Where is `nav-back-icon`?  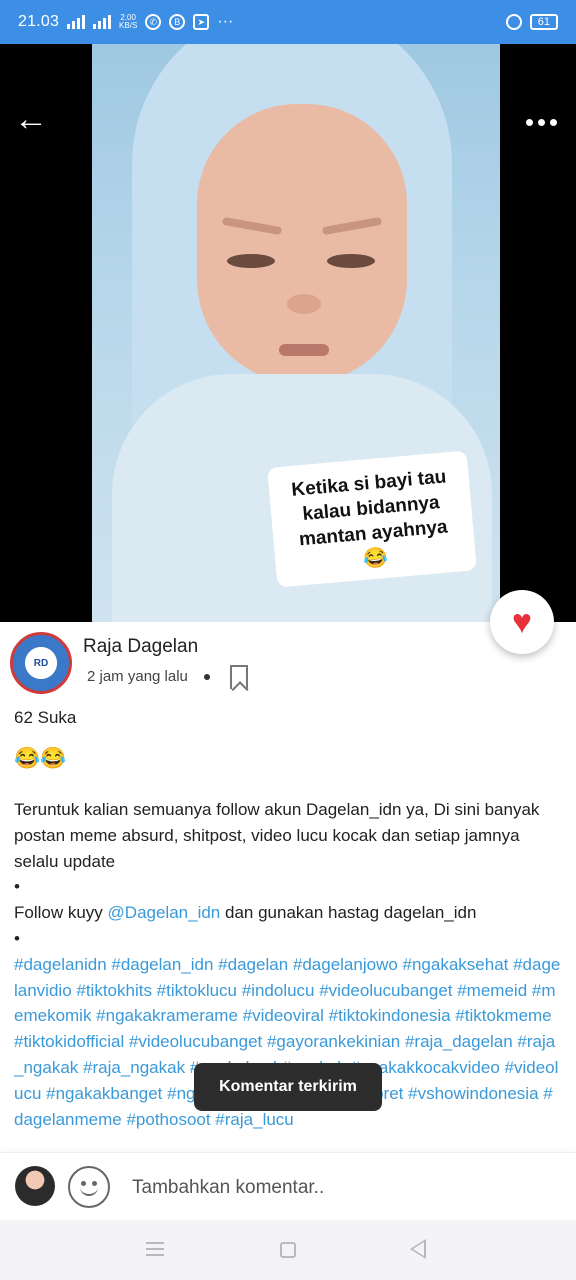
nav-back-icon is located at coordinates (418, 1249).